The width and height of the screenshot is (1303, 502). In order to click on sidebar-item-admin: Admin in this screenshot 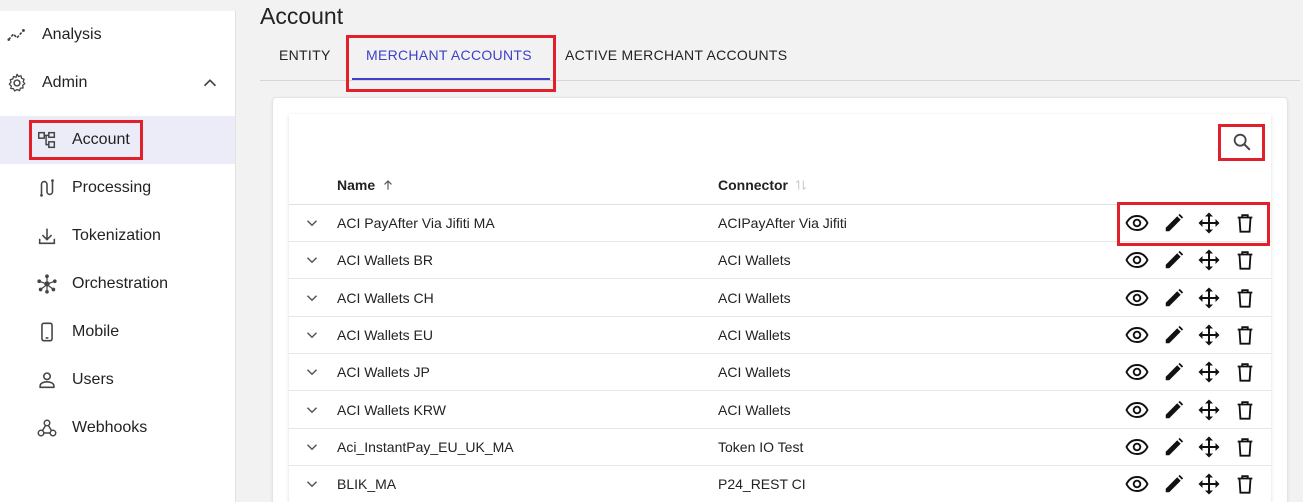, I will do `click(117, 83)`.